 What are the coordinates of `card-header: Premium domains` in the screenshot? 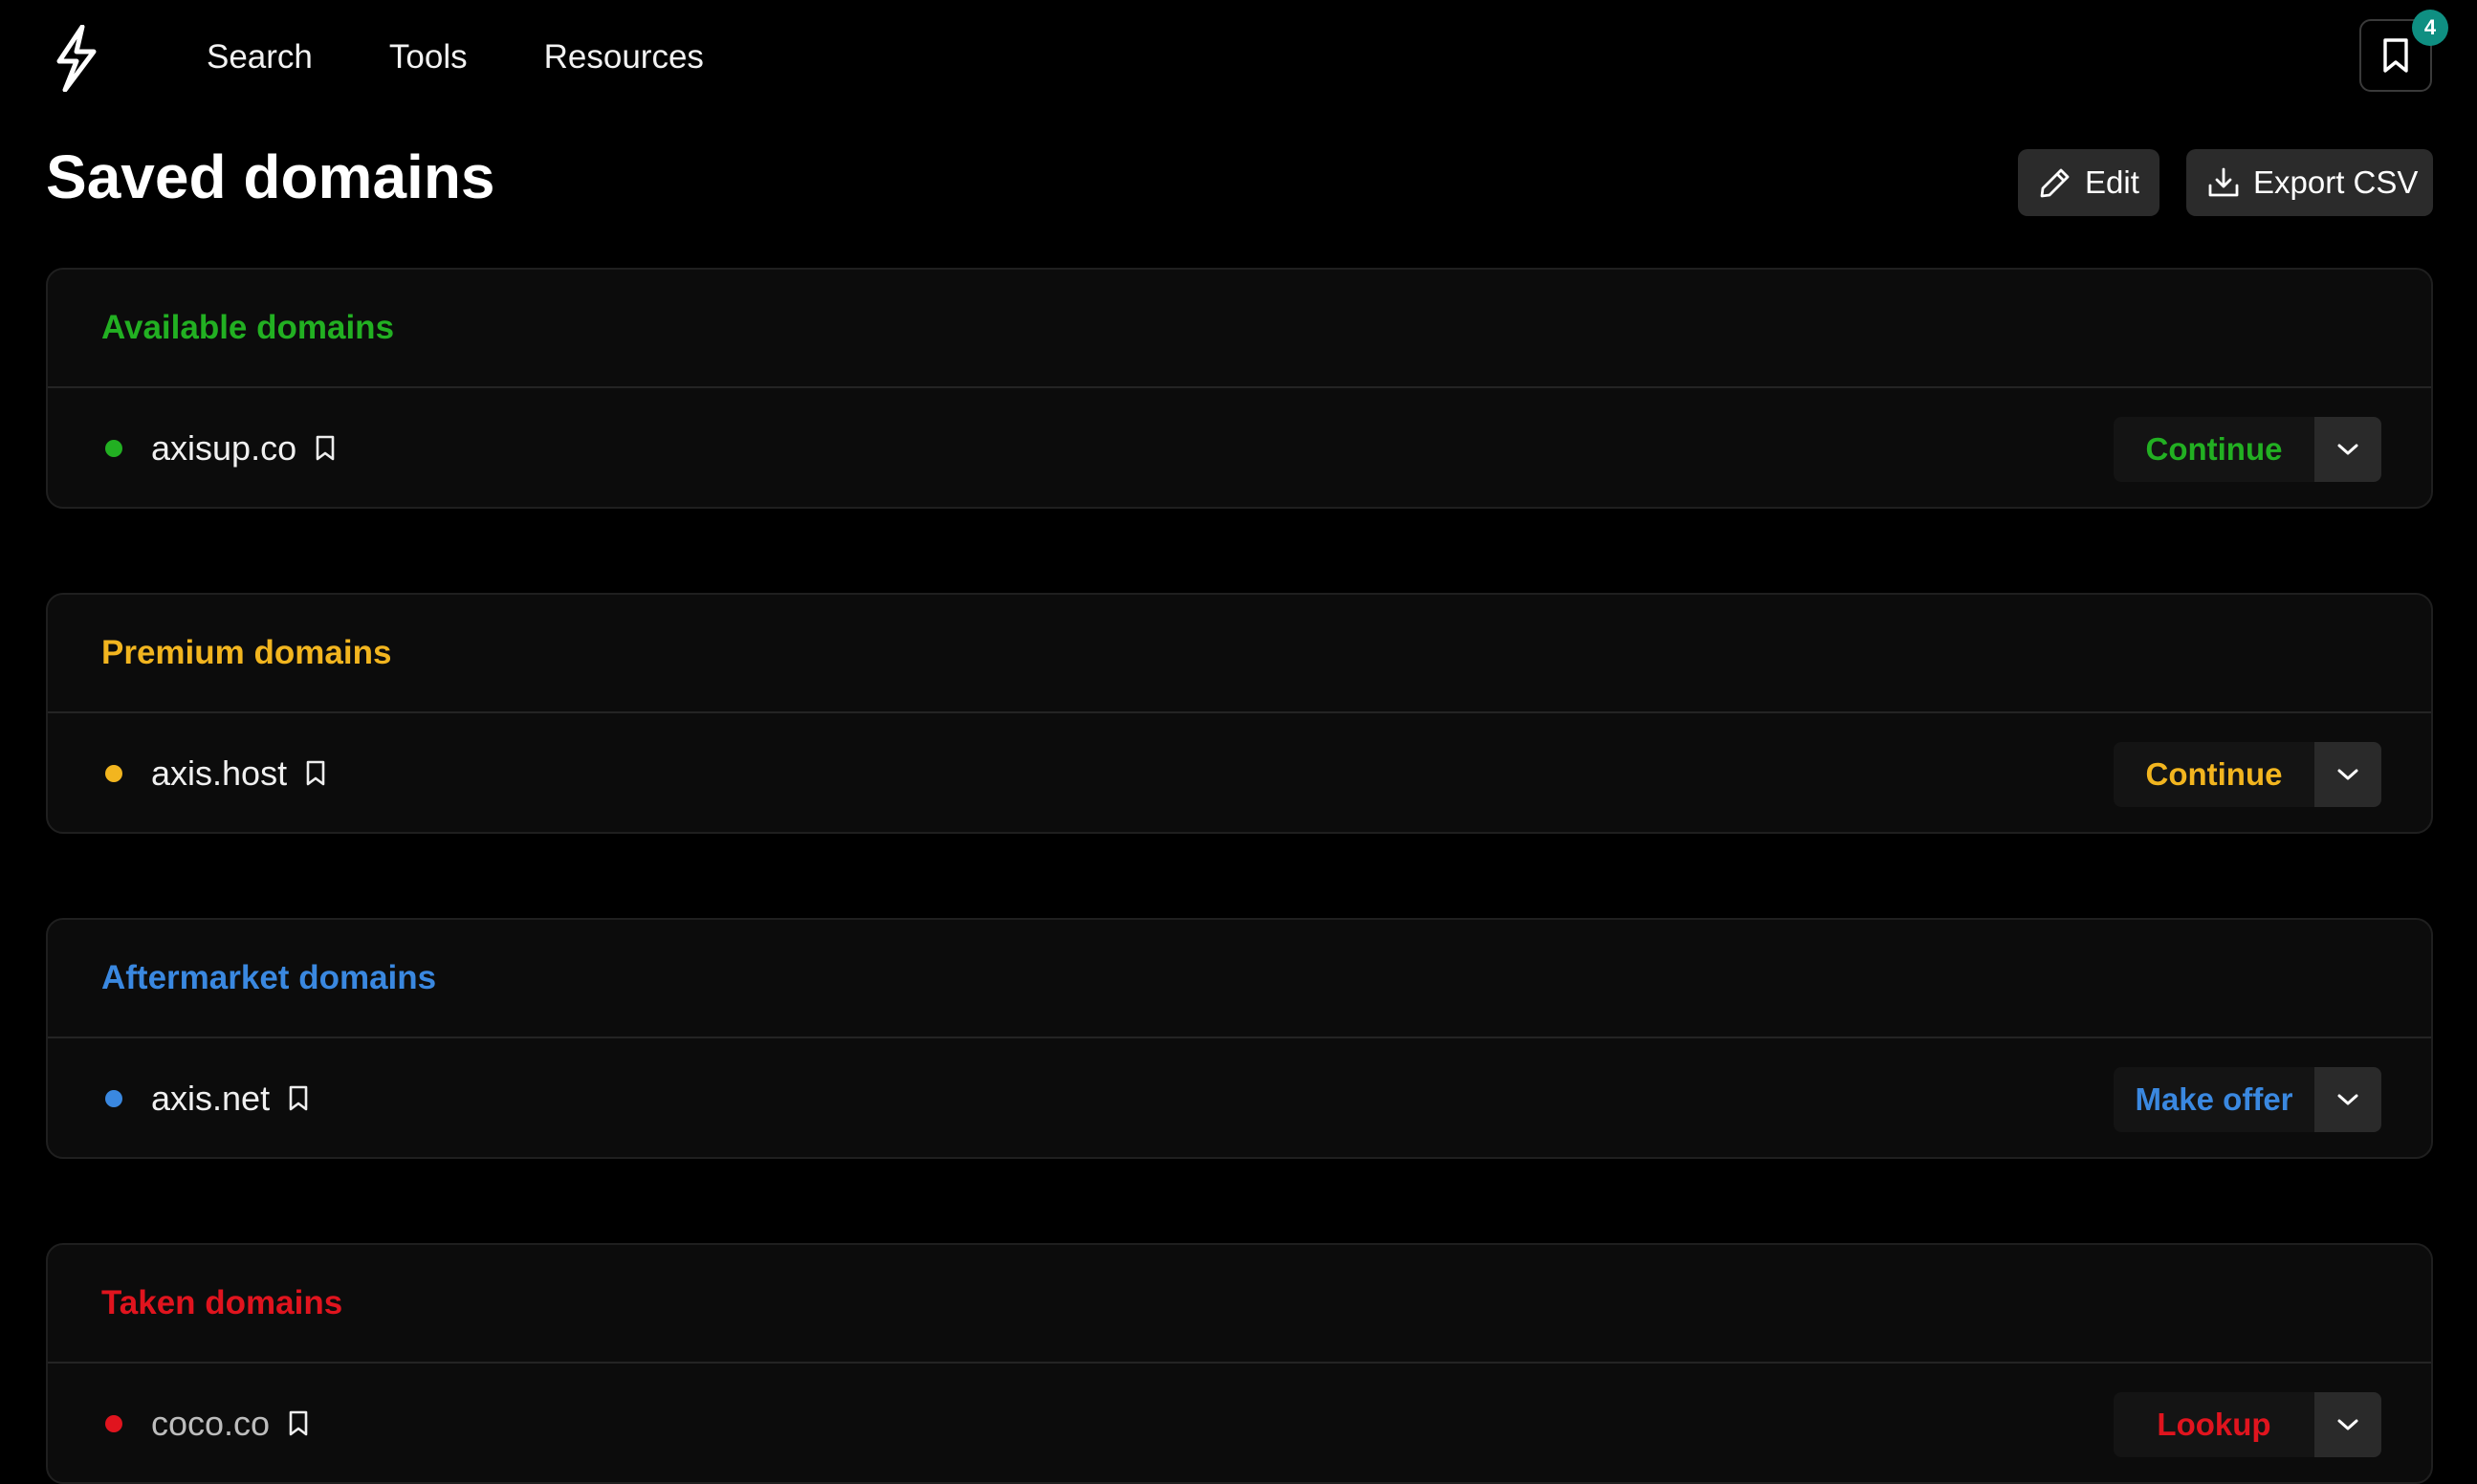 It's located at (1239, 654).